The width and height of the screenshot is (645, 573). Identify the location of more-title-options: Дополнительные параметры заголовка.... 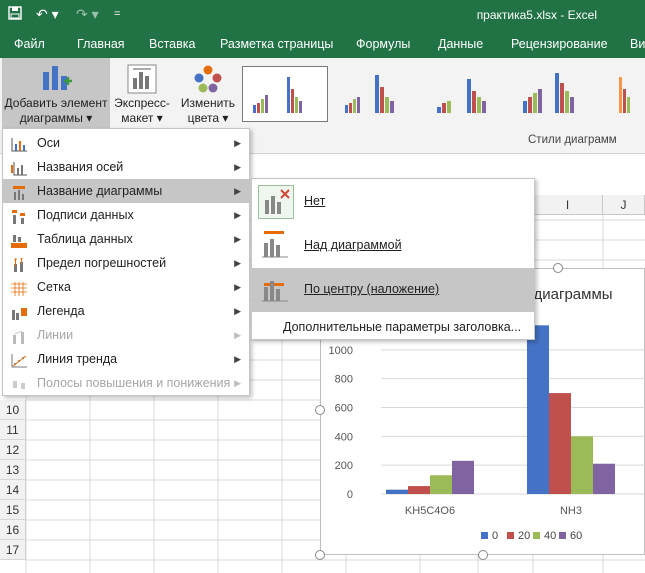
(393, 327).